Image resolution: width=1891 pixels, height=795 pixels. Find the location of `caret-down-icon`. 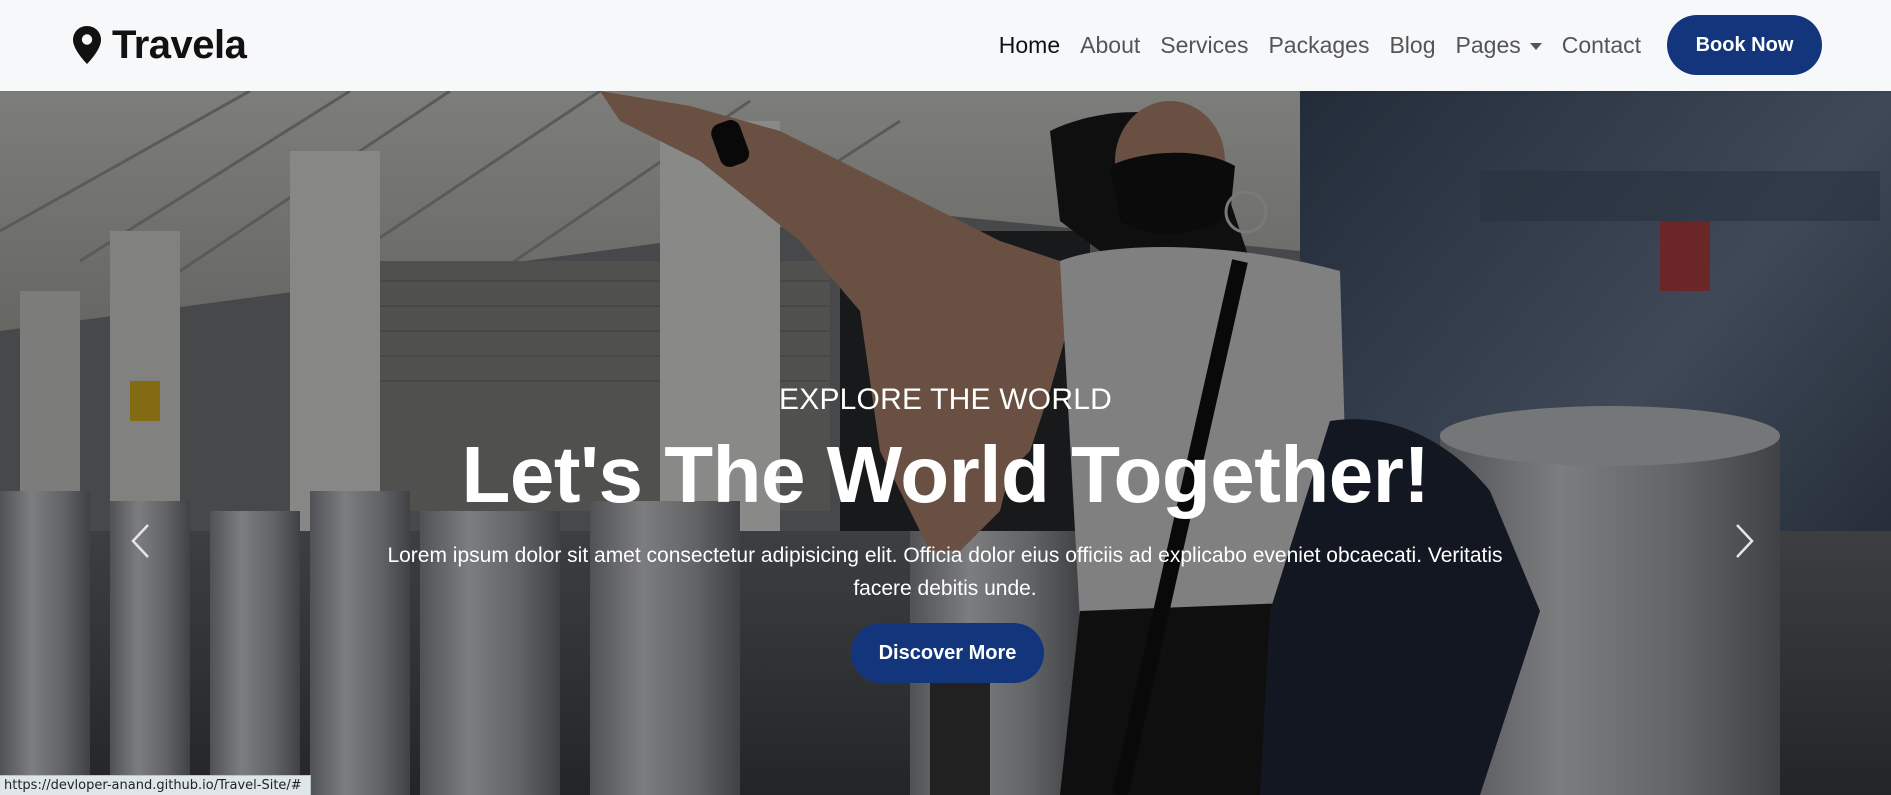

caret-down-icon is located at coordinates (1535, 46).